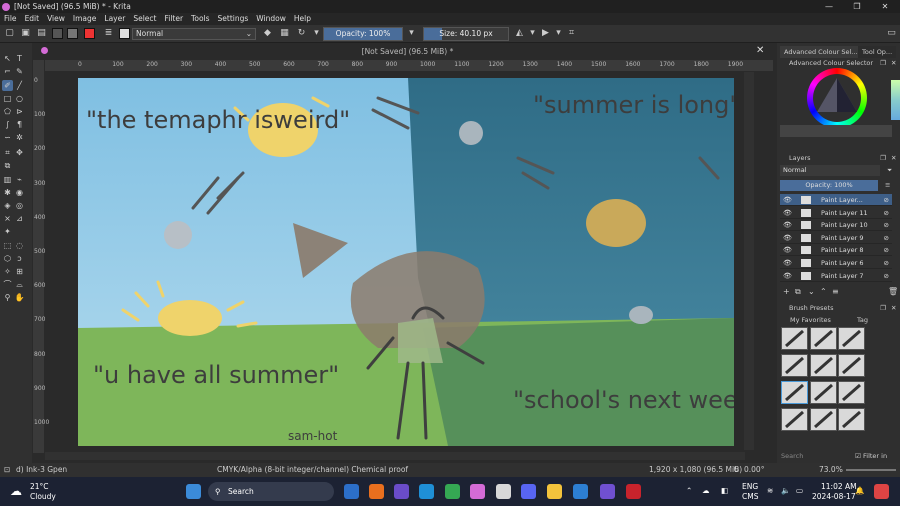 Image resolution: width=900 pixels, height=506 pixels. What do you see at coordinates (395, 456) in the screenshot?
I see `horizontal-scrollbar` at bounding box center [395, 456].